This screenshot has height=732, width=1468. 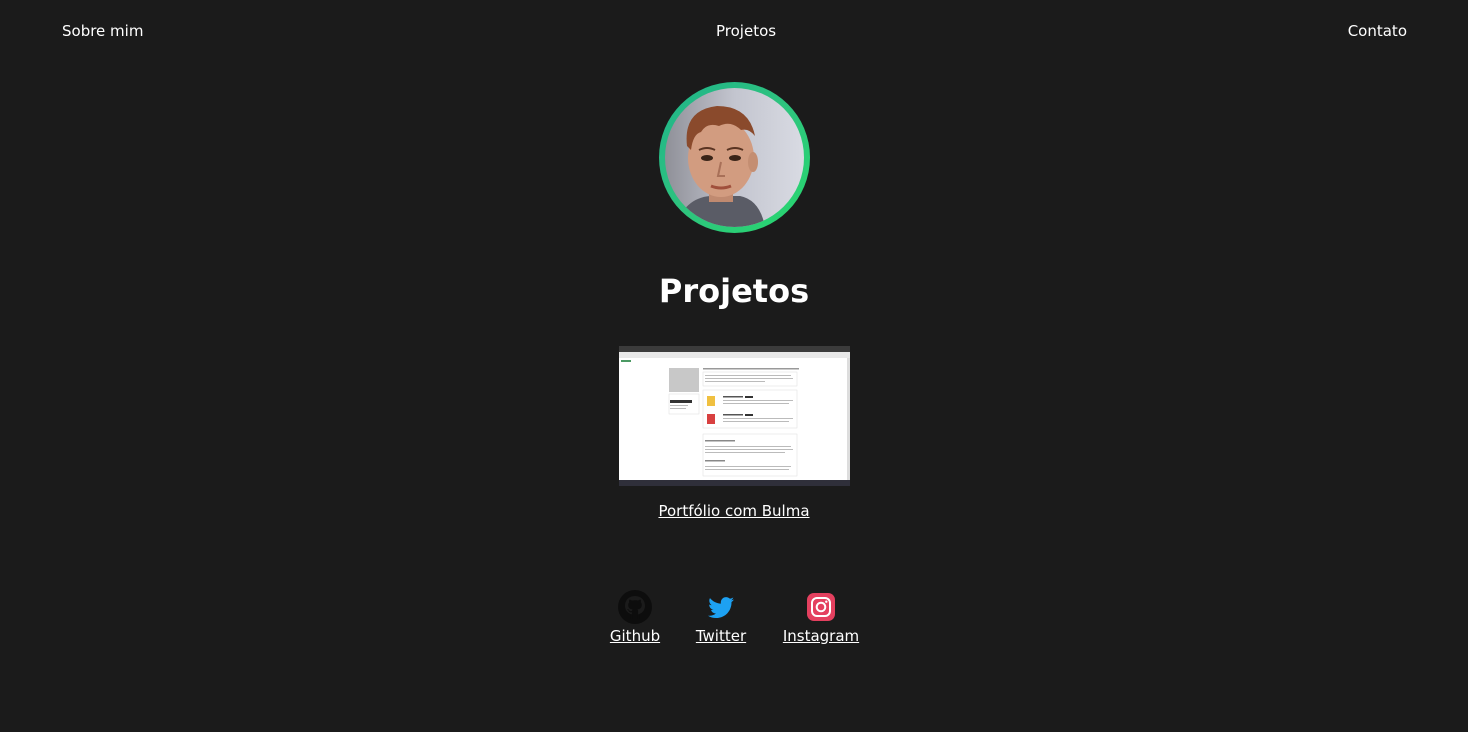 I want to click on project-screenshot-image, so click(x=734, y=416).